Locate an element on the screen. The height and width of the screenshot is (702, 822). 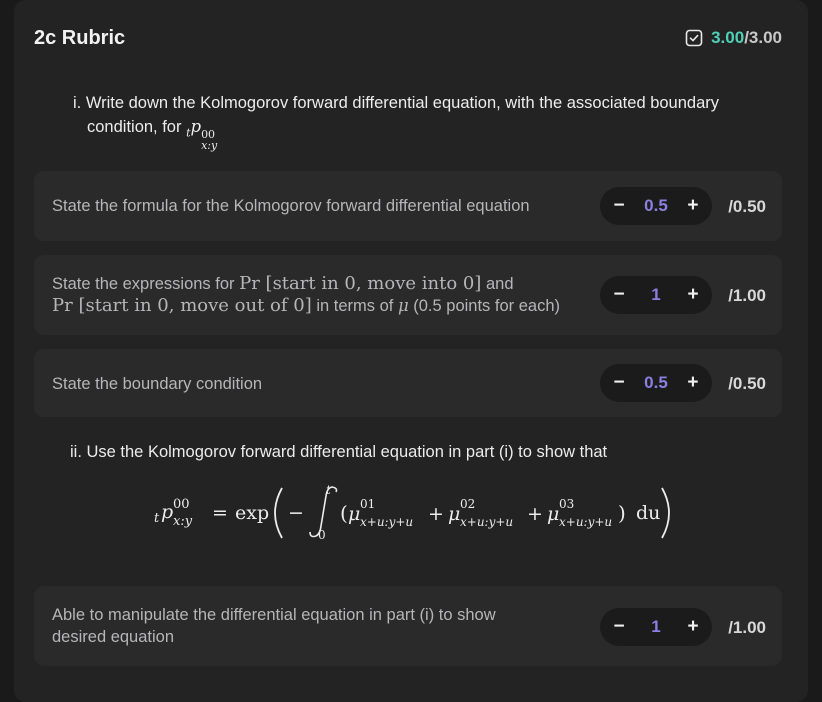
question-i-line2-prefix: condition, for is located at coordinates (134, 127).